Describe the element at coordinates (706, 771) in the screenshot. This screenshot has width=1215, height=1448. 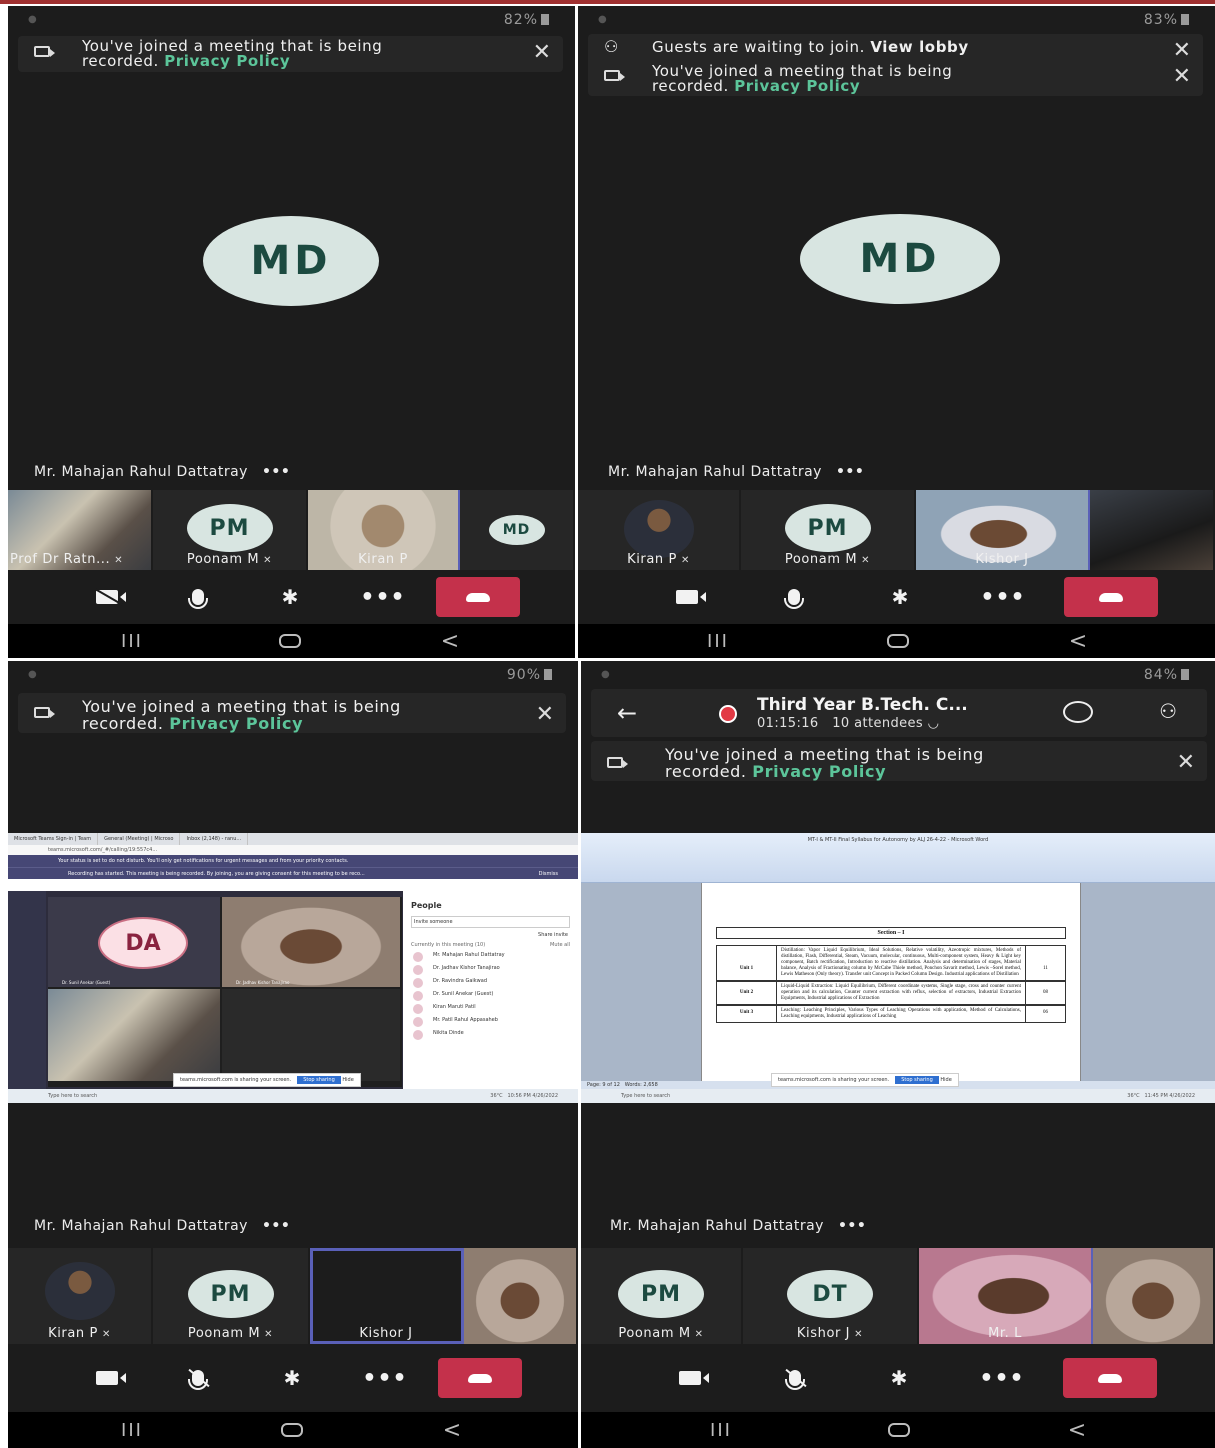
I see `recording-text-line2: recorded.` at that location.